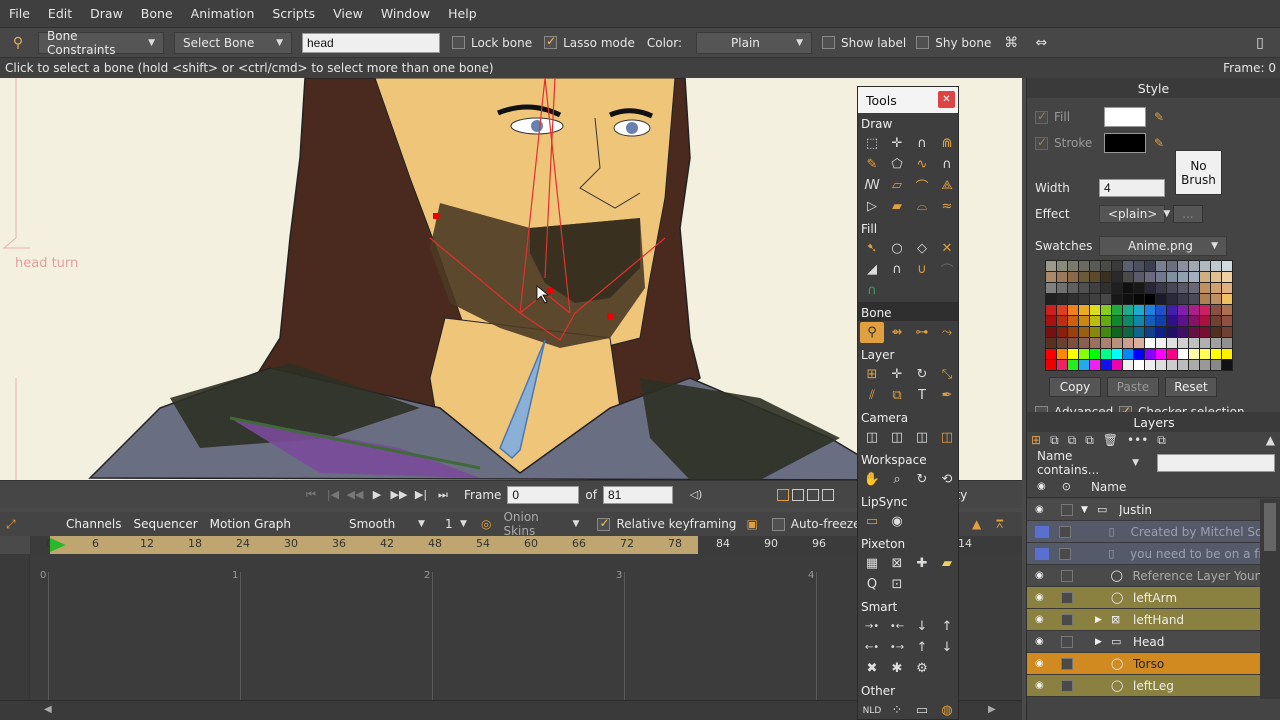 Image resolution: width=1280 pixels, height=720 pixels. Describe the element at coordinates (1011, 43) in the screenshot. I see `bone-strength-icon: ⌘` at that location.